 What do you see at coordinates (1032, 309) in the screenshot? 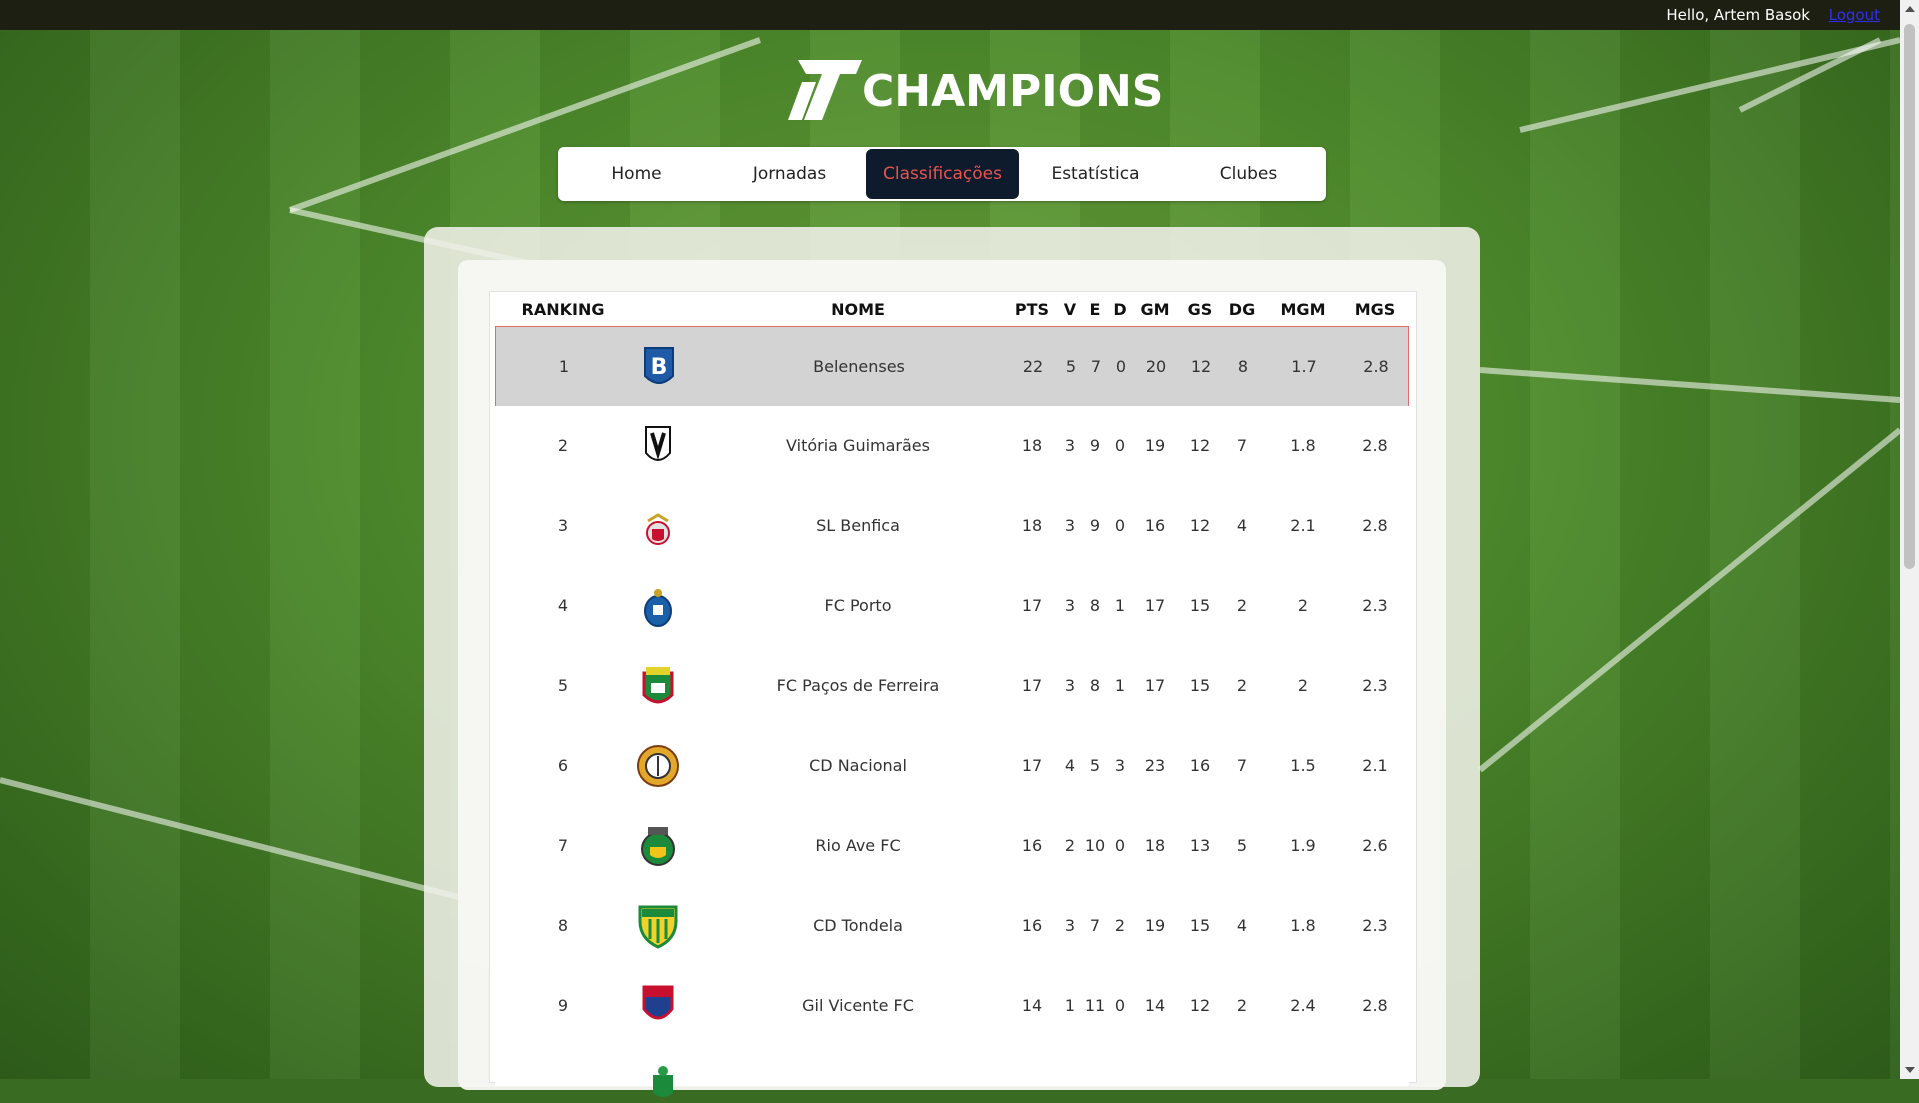
I see `header-pts: PTS` at bounding box center [1032, 309].